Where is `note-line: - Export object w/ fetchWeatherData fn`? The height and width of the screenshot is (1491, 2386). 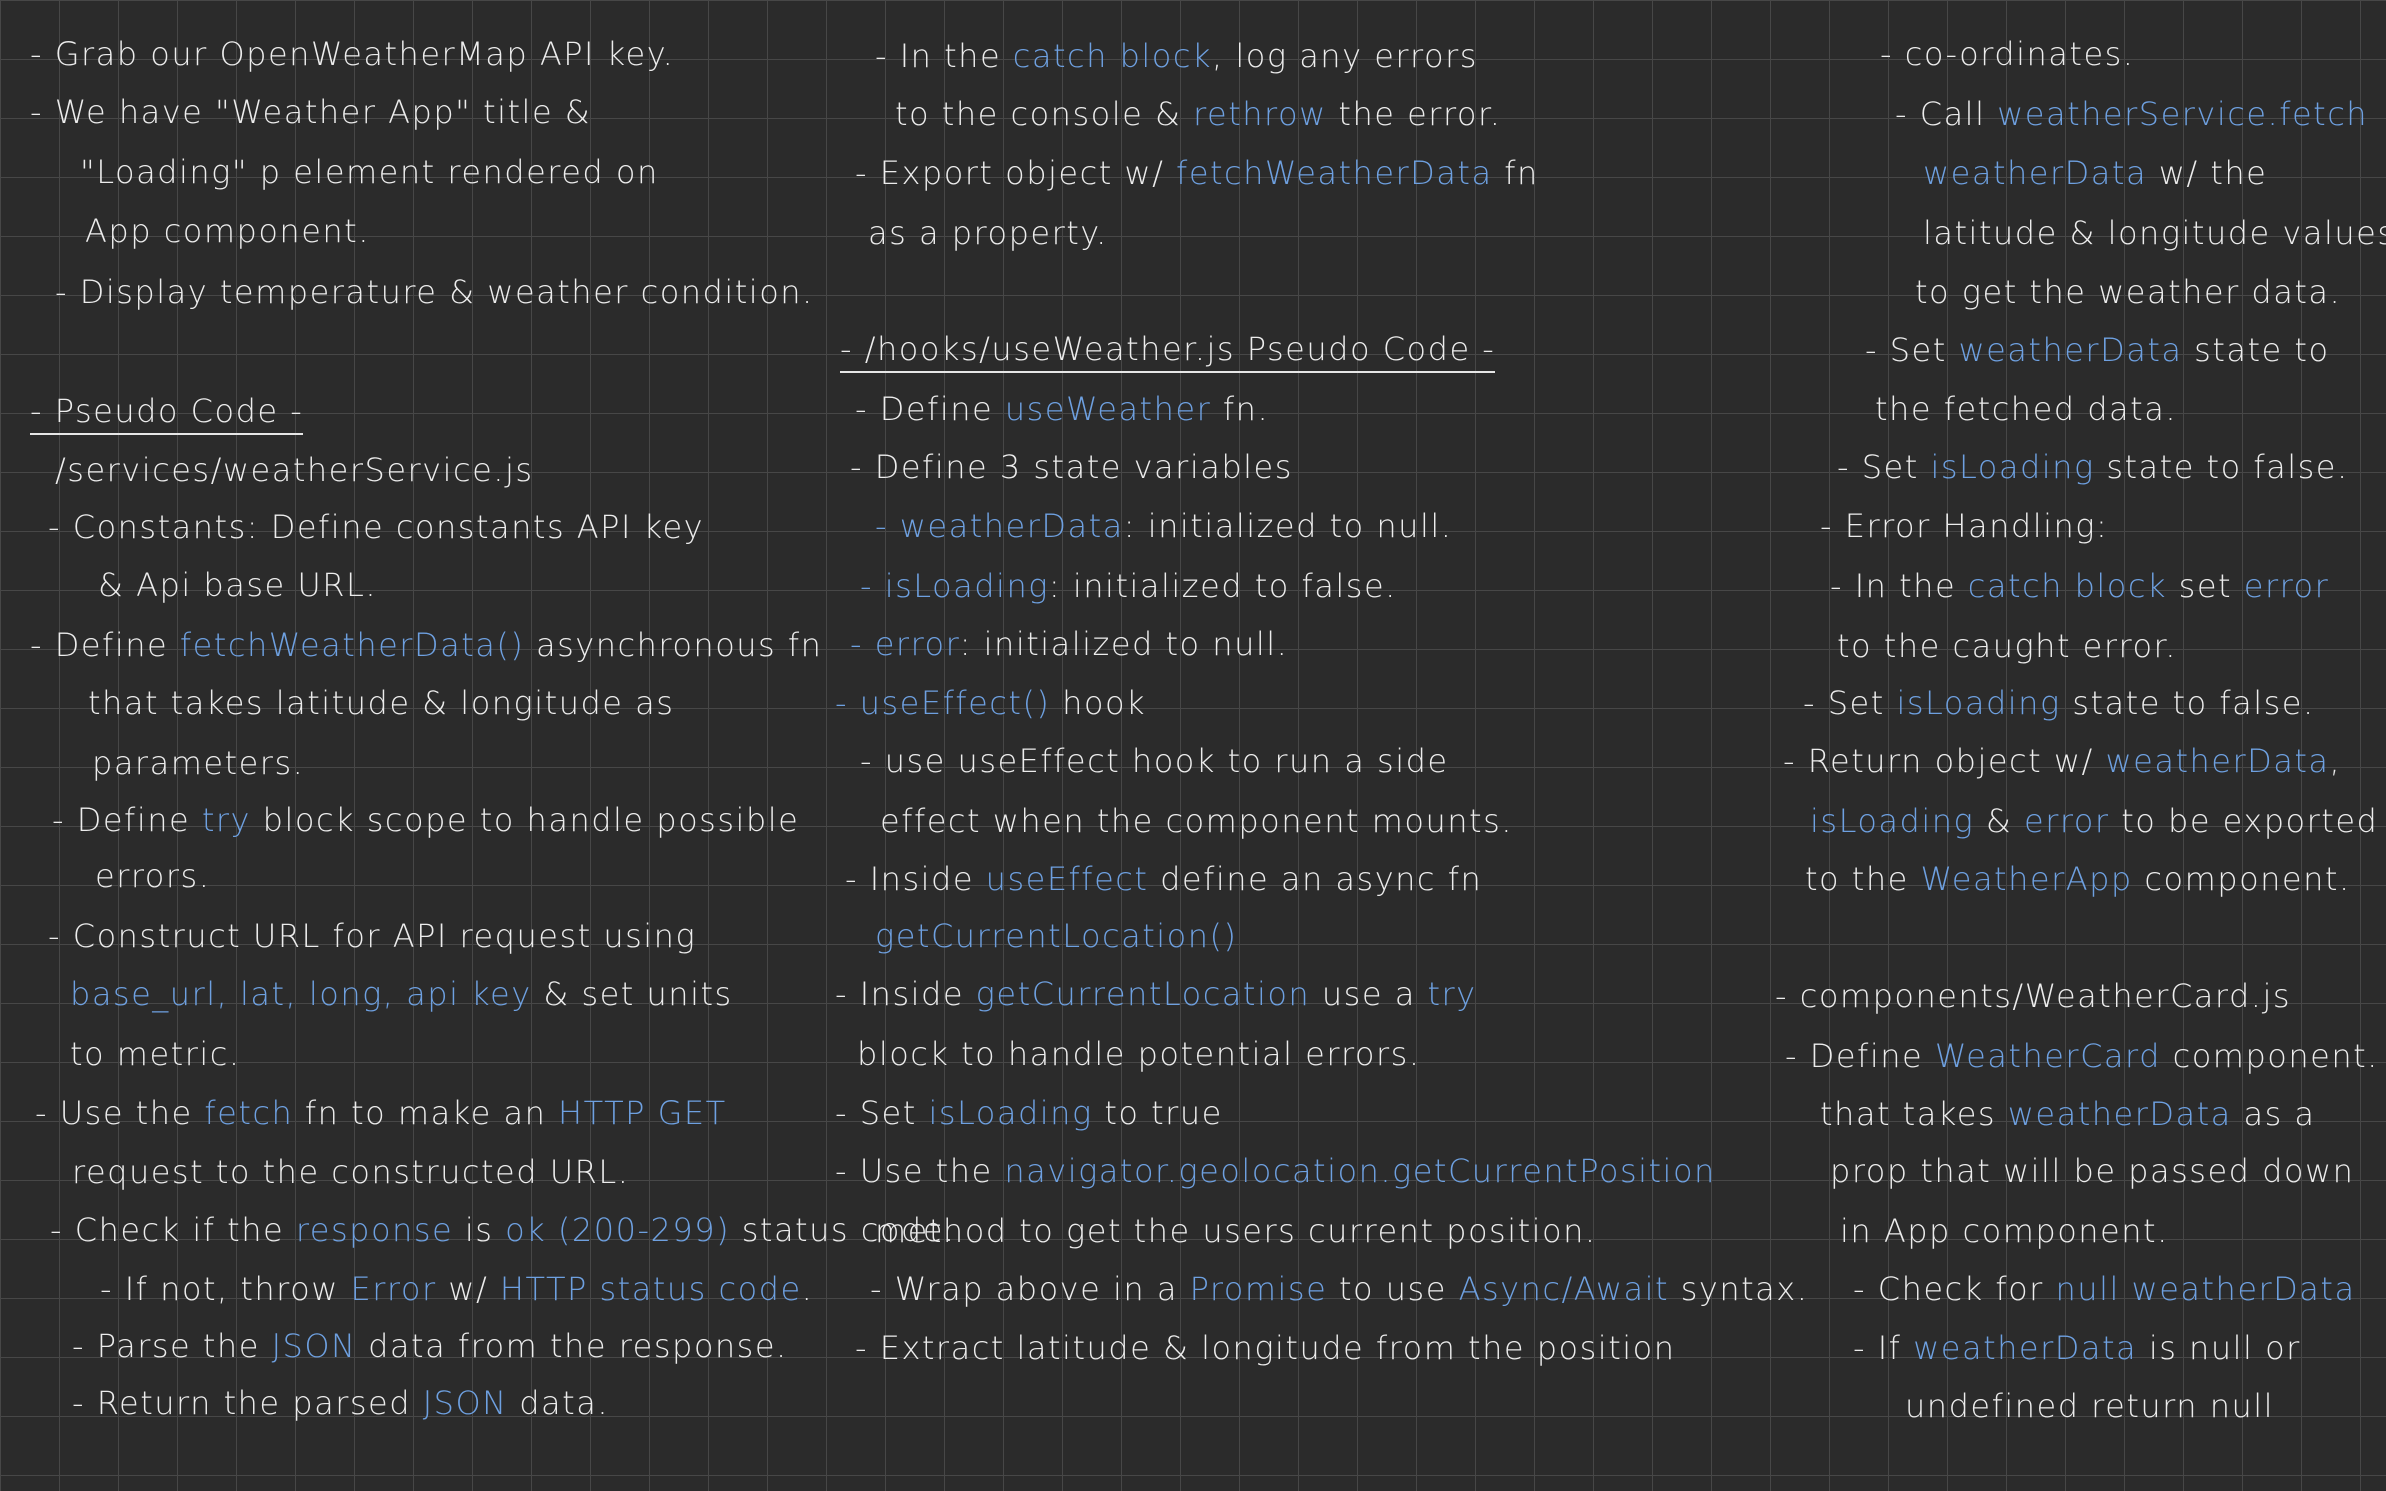 note-line: - Export object w/ fetchWeatherData fn is located at coordinates (1197, 173).